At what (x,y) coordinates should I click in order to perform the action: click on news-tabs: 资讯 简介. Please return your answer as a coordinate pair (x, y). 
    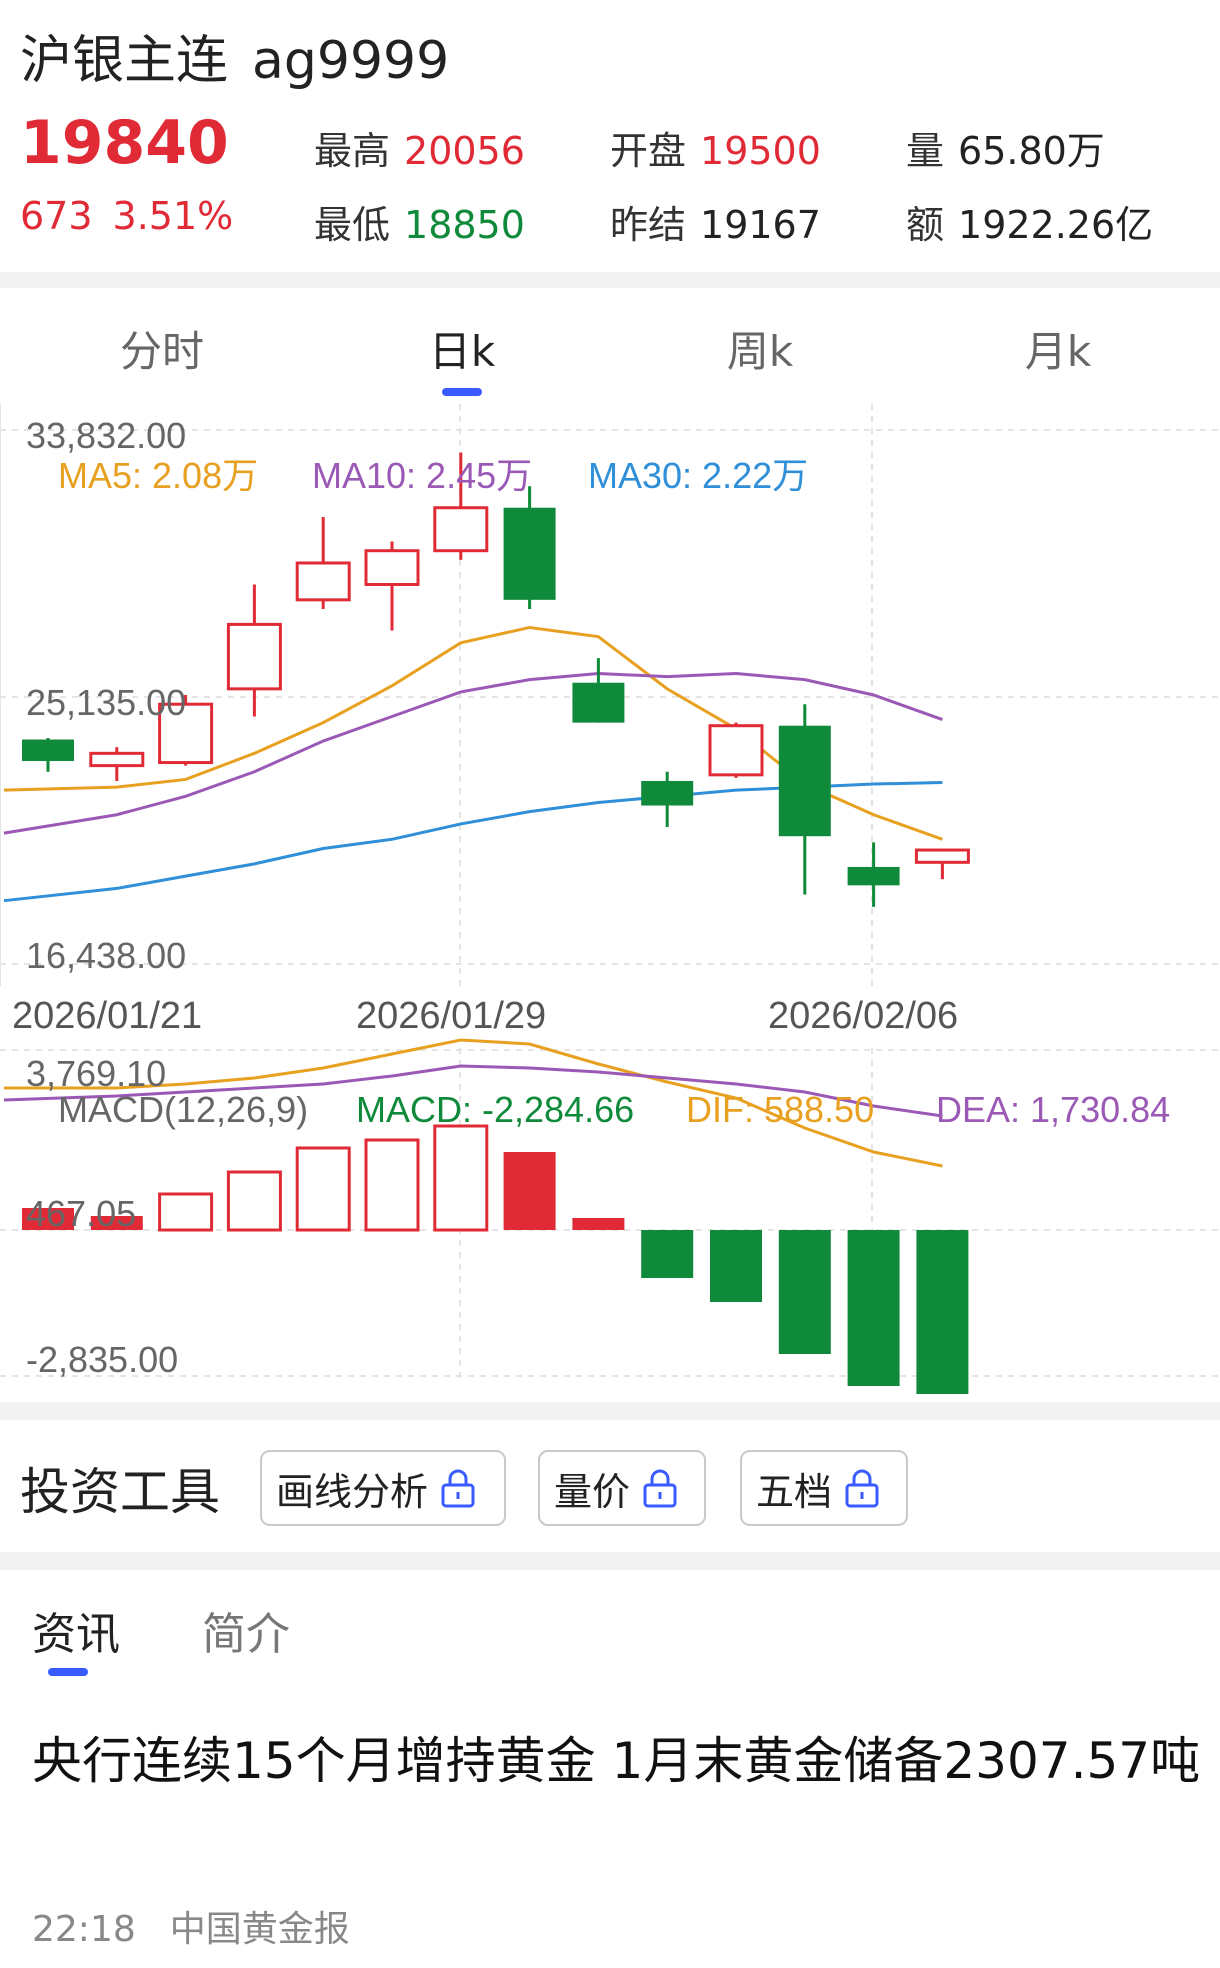
    Looking at the image, I should click on (610, 1629).